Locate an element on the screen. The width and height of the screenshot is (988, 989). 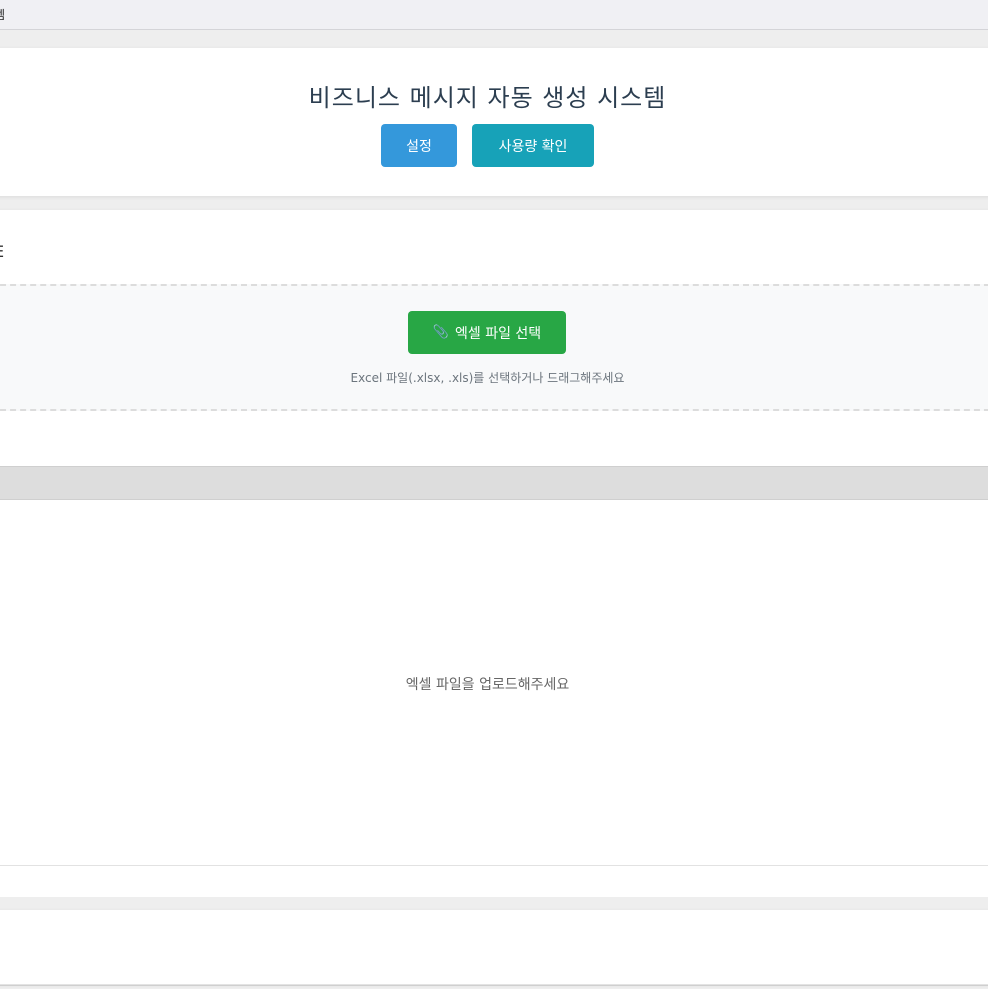
usage-check-button: 사용량 확인 is located at coordinates (533, 145).